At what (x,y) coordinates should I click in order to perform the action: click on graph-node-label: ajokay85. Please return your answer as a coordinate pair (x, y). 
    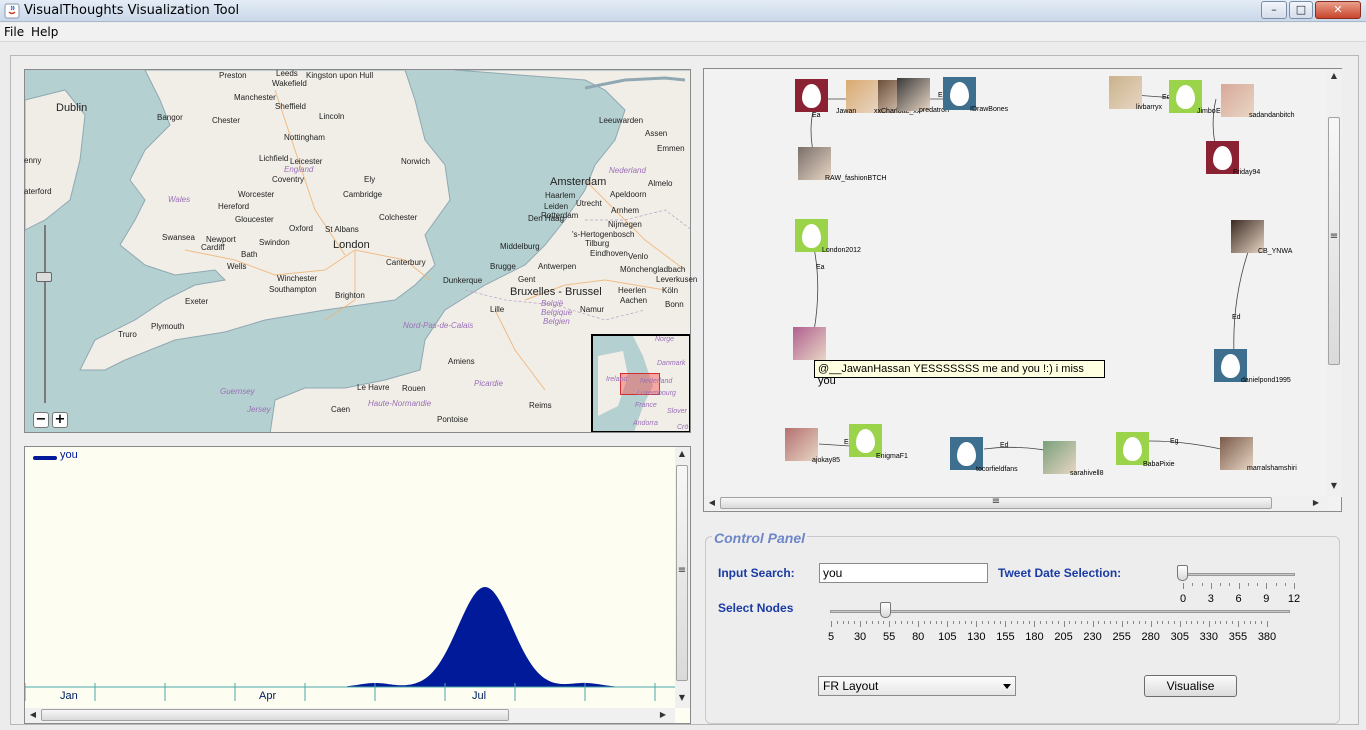
    Looking at the image, I should click on (826, 460).